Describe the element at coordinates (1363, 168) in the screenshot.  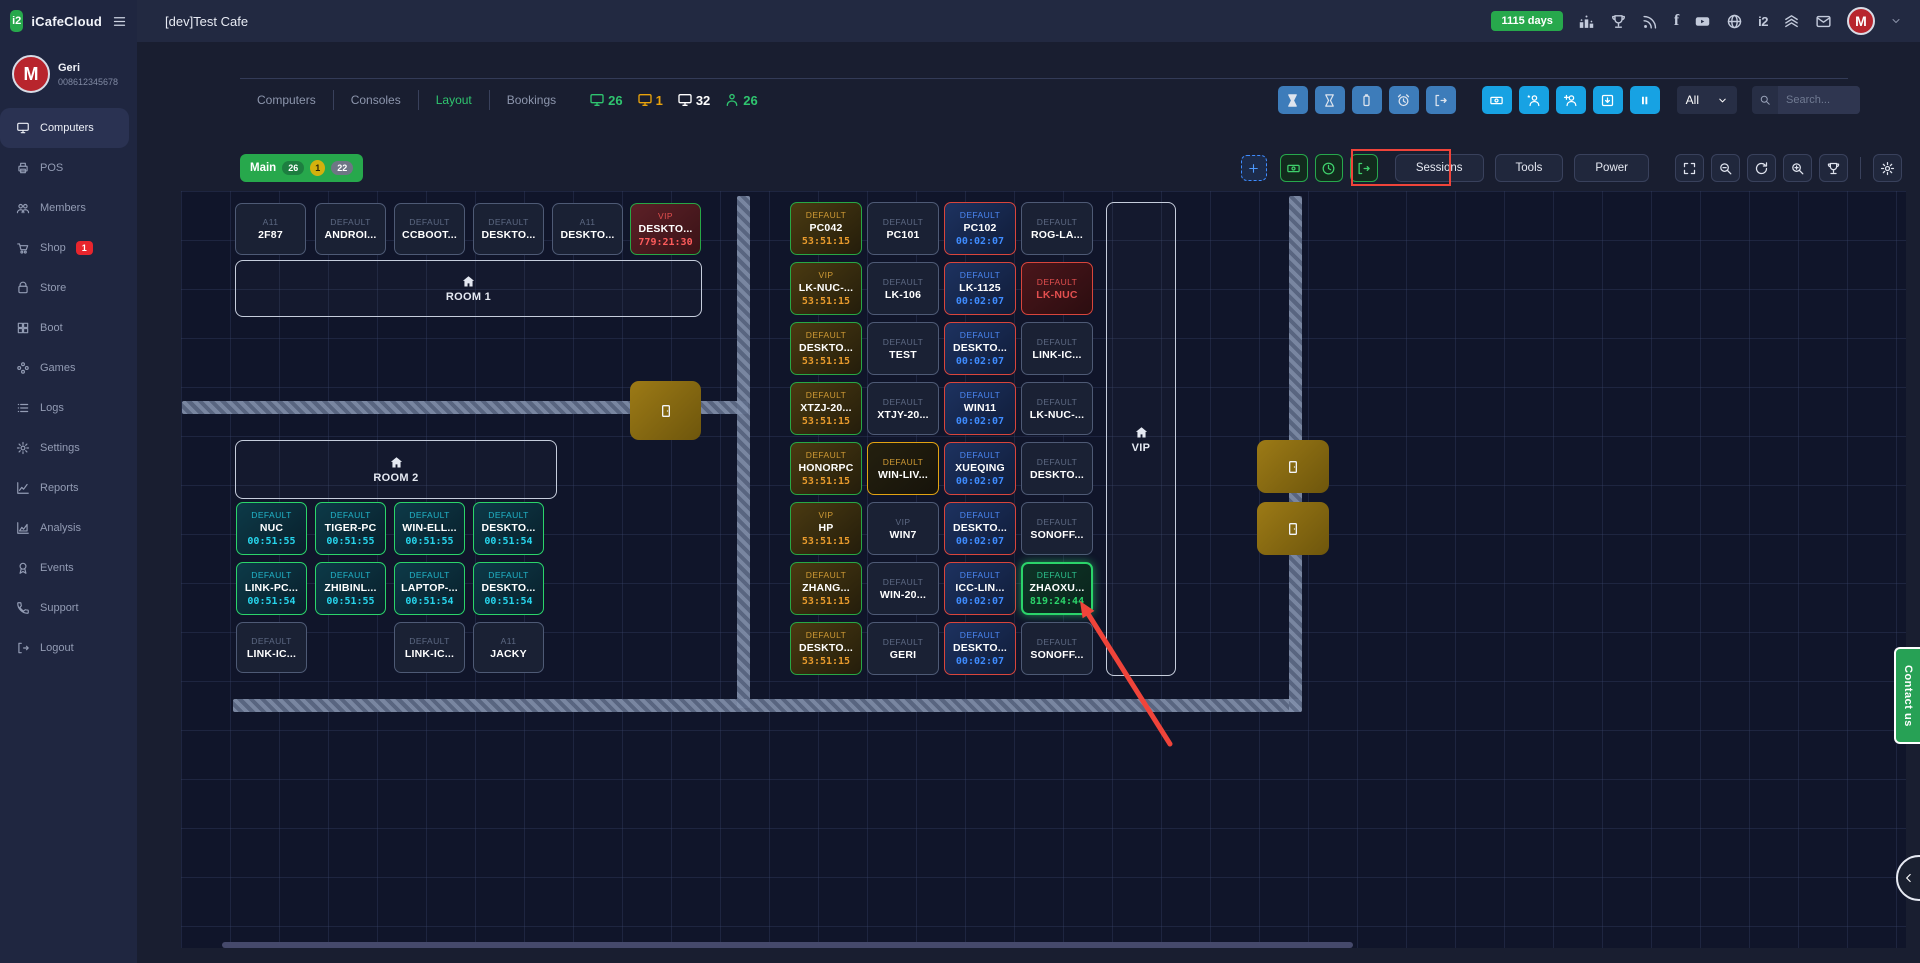
I see `sign-out-tool-button` at that location.